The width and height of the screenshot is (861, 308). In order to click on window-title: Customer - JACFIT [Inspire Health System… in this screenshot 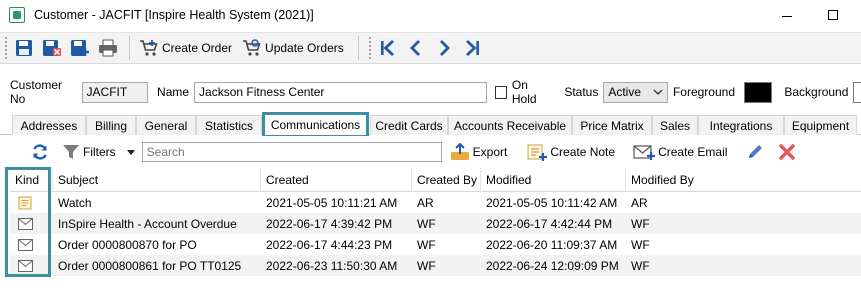, I will do `click(174, 15)`.